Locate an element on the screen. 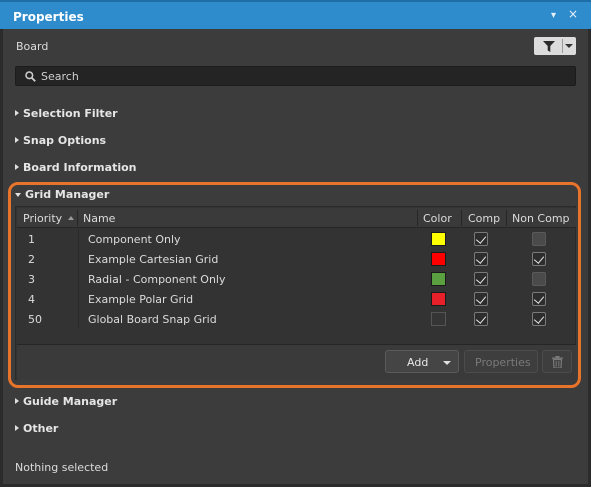  funnel-icon is located at coordinates (549, 46).